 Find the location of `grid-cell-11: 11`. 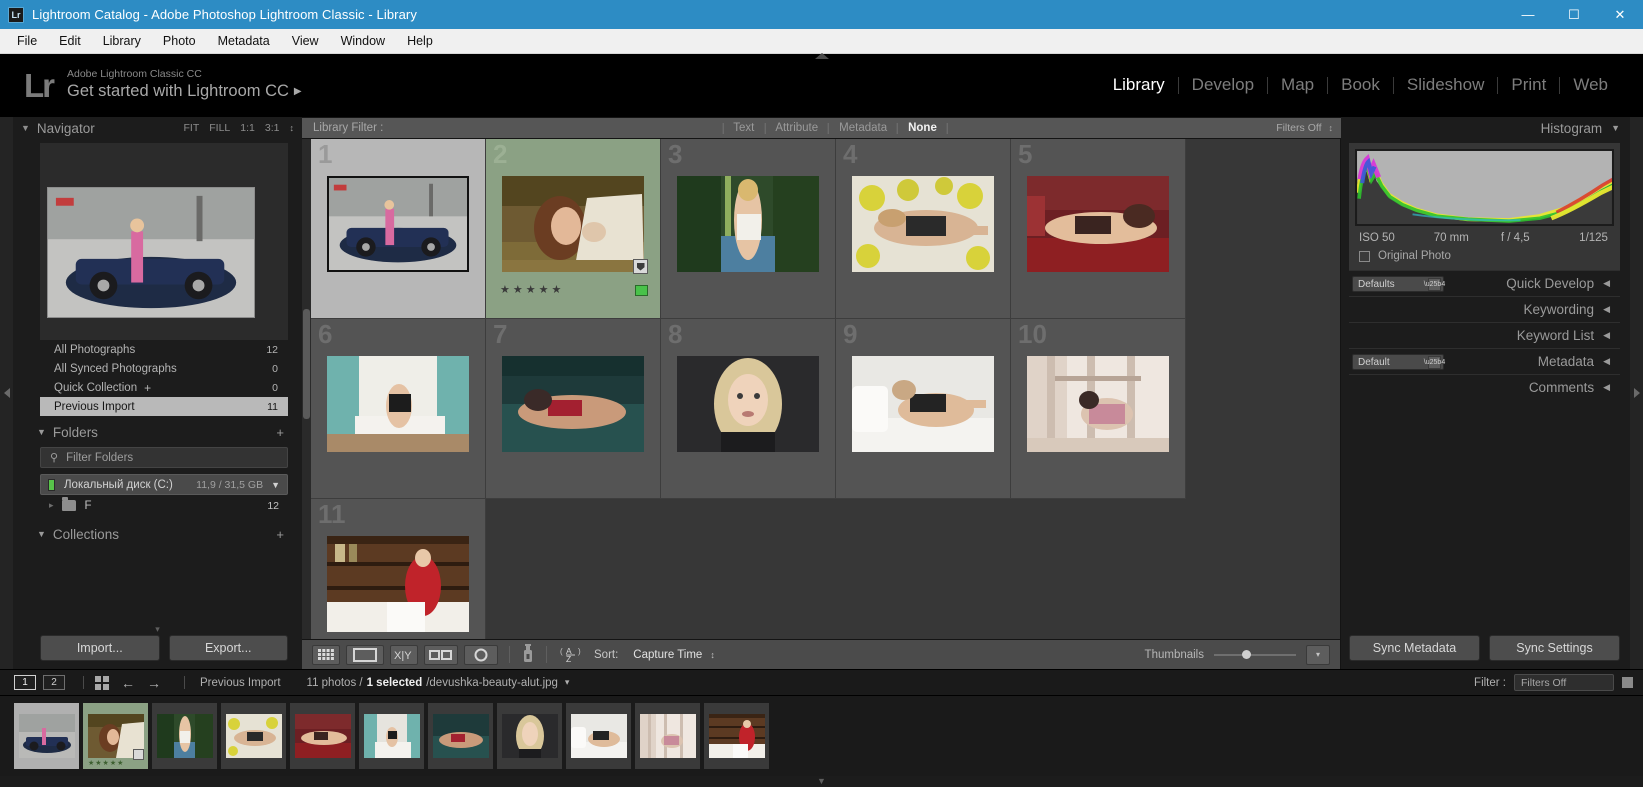

grid-cell-11: 11 is located at coordinates (398, 569).